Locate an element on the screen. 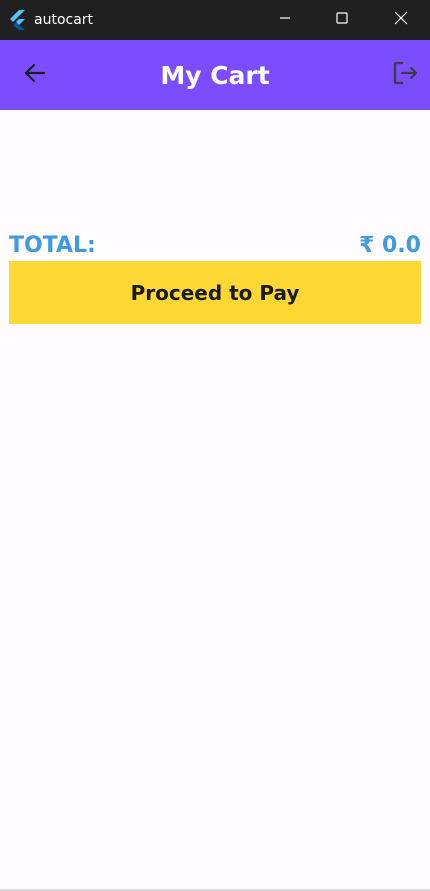 The height and width of the screenshot is (891, 430). back-button is located at coordinates (35, 75).